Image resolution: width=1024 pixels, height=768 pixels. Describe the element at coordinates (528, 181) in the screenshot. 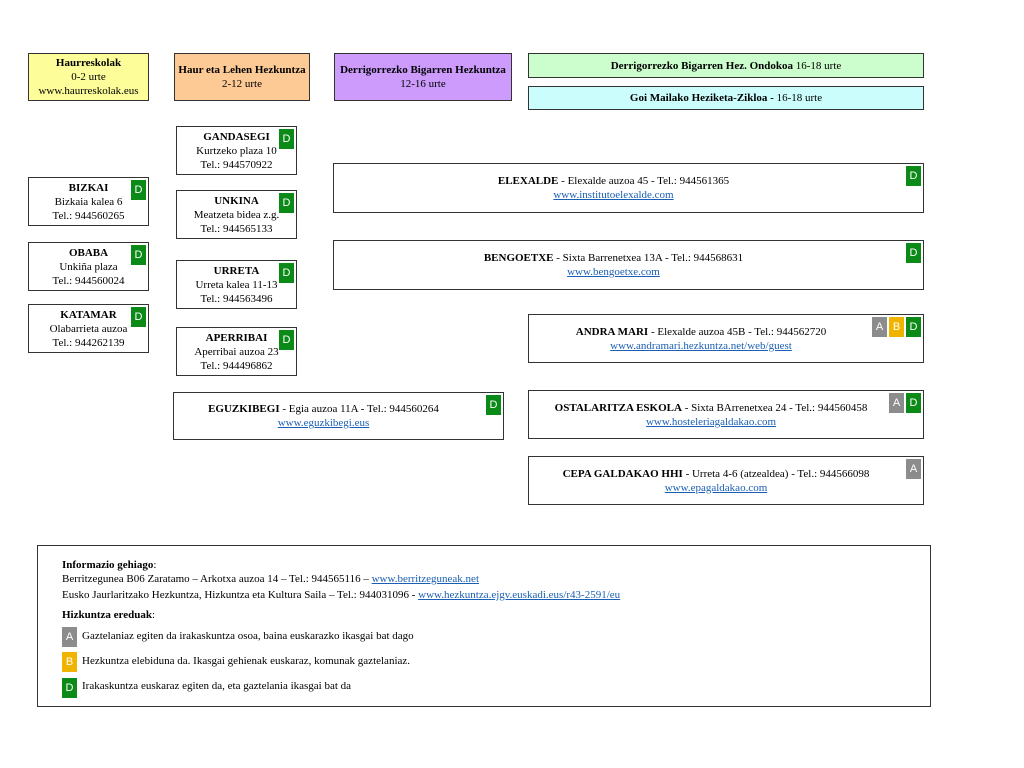

I see `school-name: ELEXALDE` at that location.